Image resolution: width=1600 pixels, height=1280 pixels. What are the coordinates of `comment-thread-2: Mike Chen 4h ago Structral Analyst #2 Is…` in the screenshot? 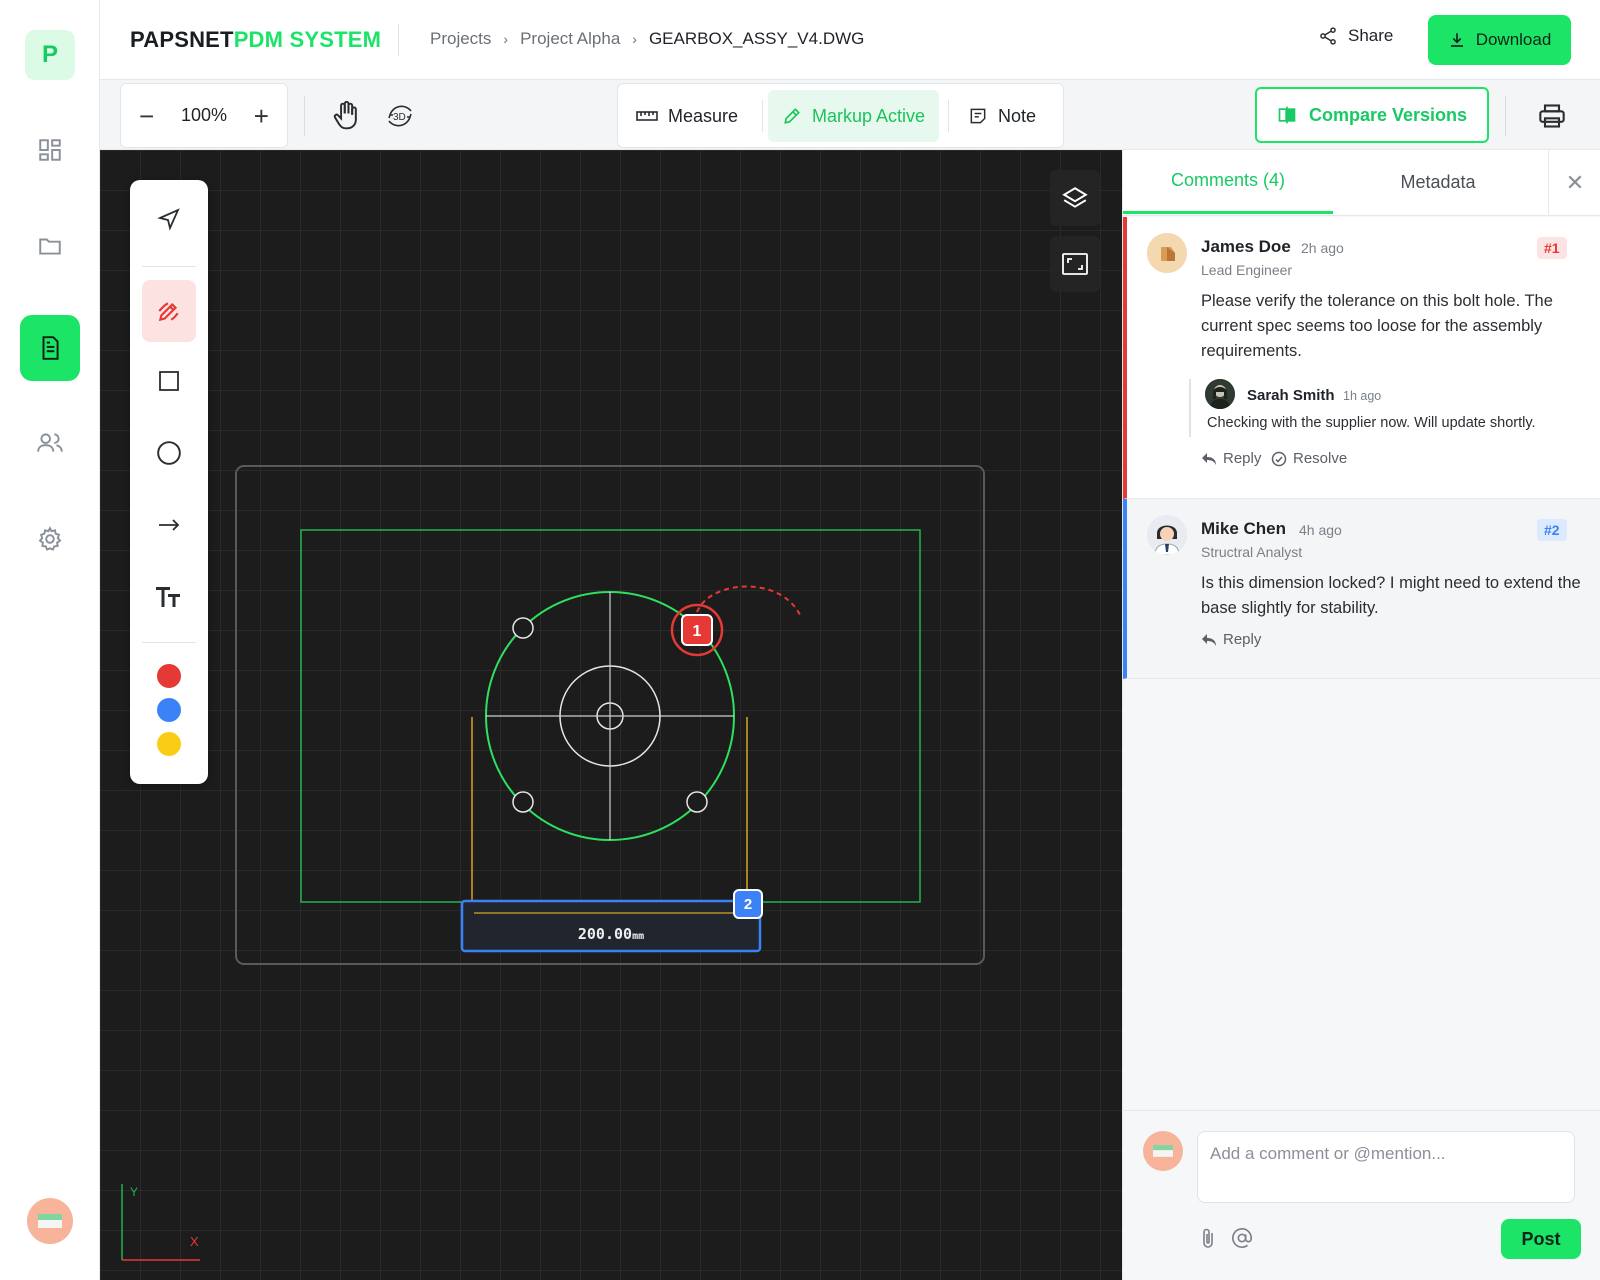 It's located at (1361, 589).